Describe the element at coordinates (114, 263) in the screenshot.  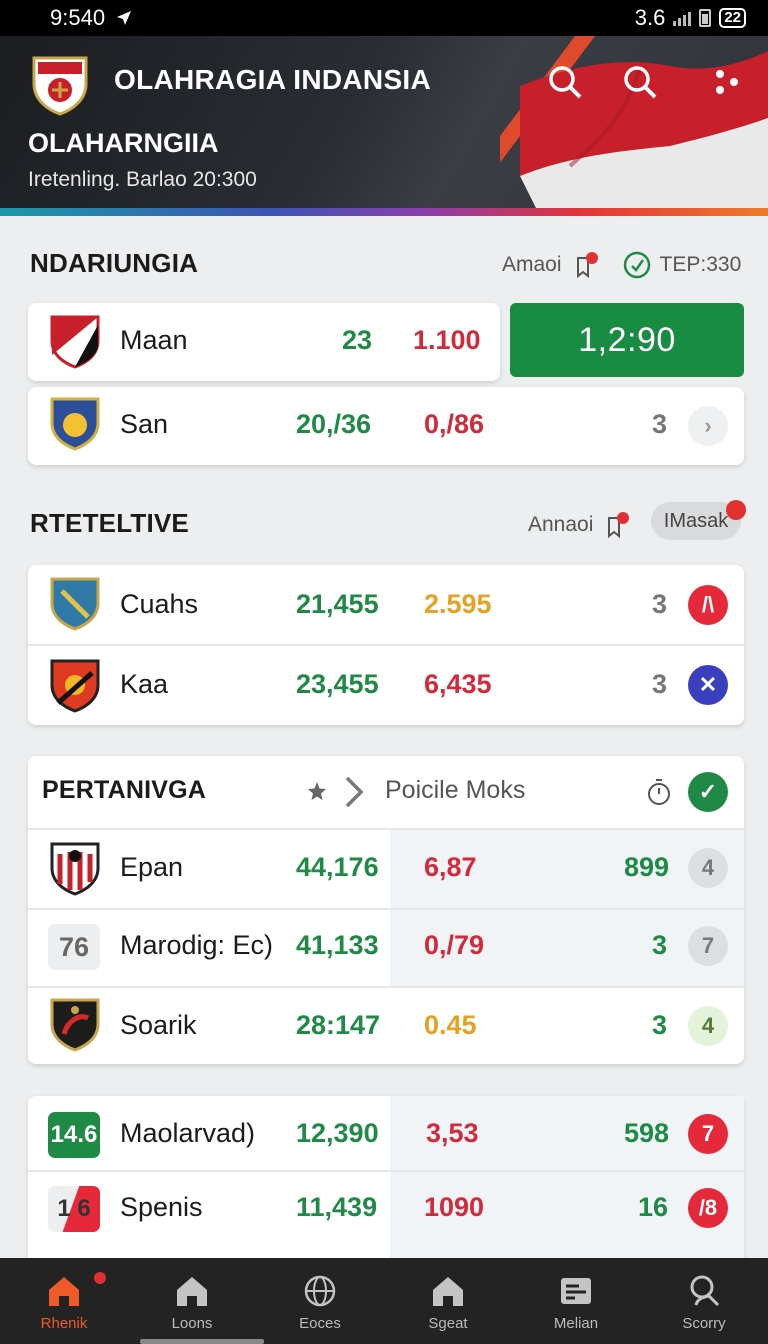
I see `section-title: NDARIUNGIA` at that location.